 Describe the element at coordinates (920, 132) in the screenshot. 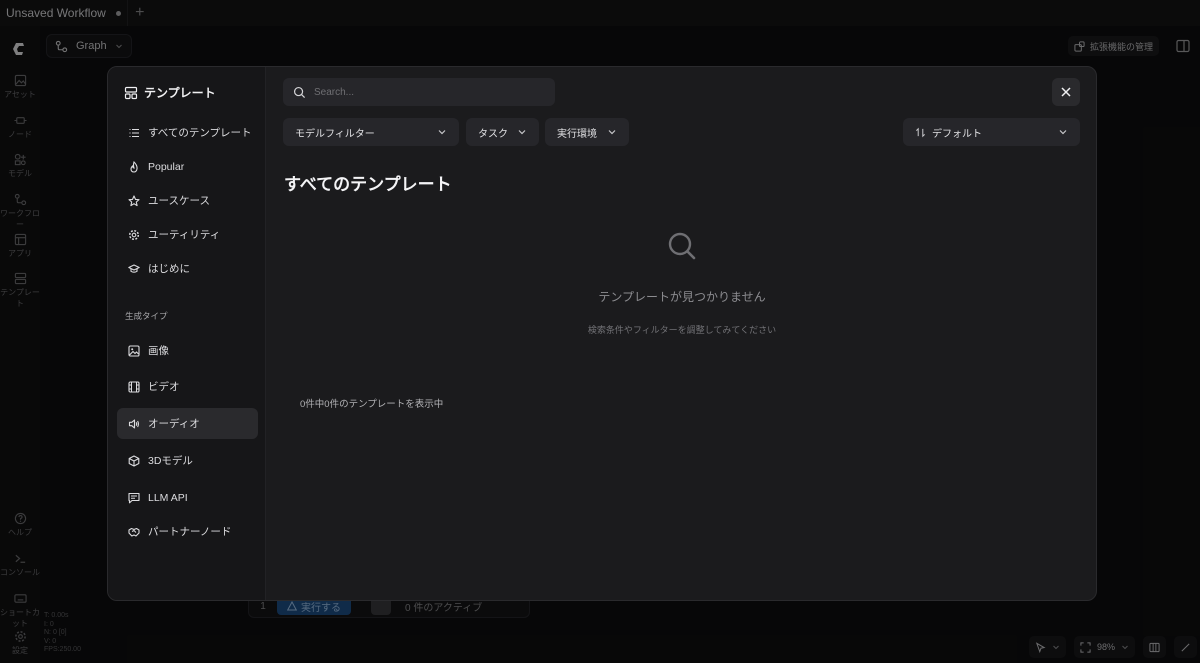

I see `sort-icon` at that location.